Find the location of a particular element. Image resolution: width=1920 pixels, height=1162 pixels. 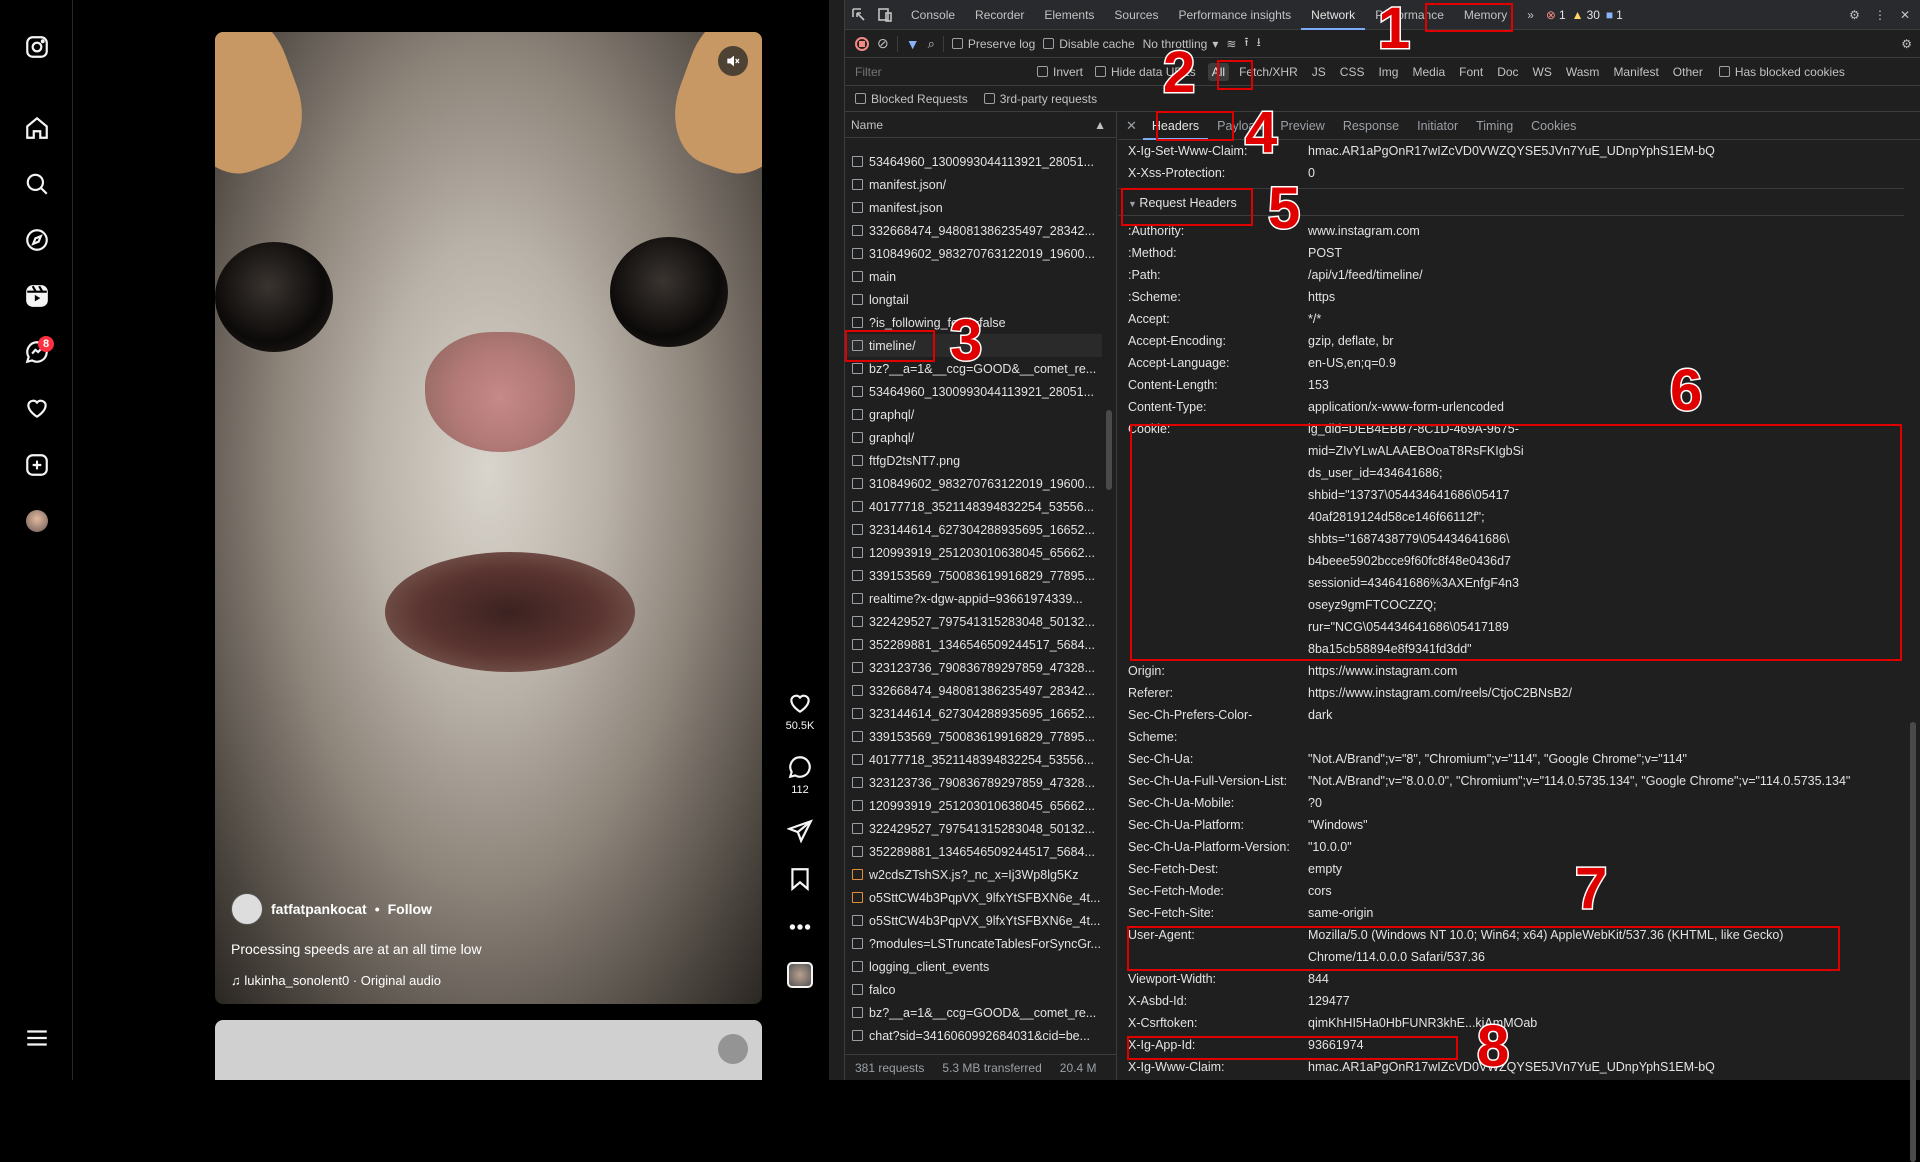

network-conditions-wifi-icon: ≋ is located at coordinates (1231, 44).